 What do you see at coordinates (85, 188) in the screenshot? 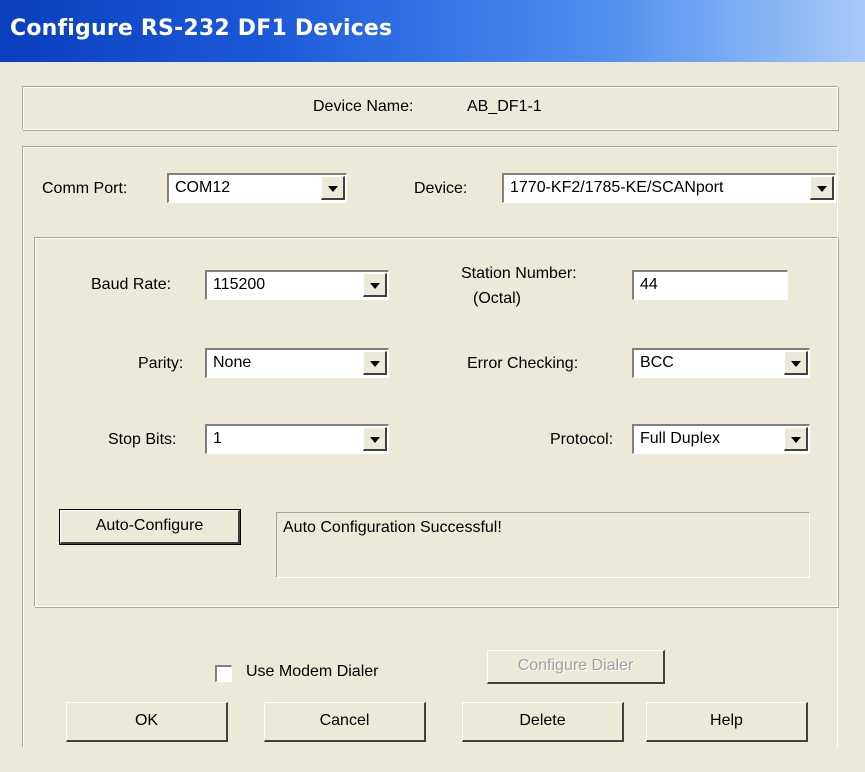
I see `comm-port-label: Comm Port:` at bounding box center [85, 188].